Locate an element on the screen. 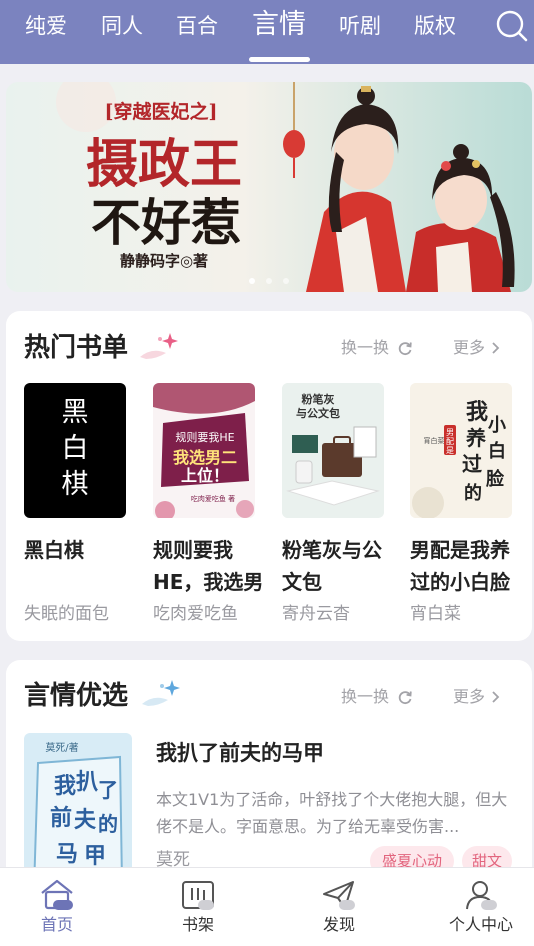 Image resolution: width=534 pixels, height=946 pixels. svg-text: 脸 is located at coordinates (495, 479).